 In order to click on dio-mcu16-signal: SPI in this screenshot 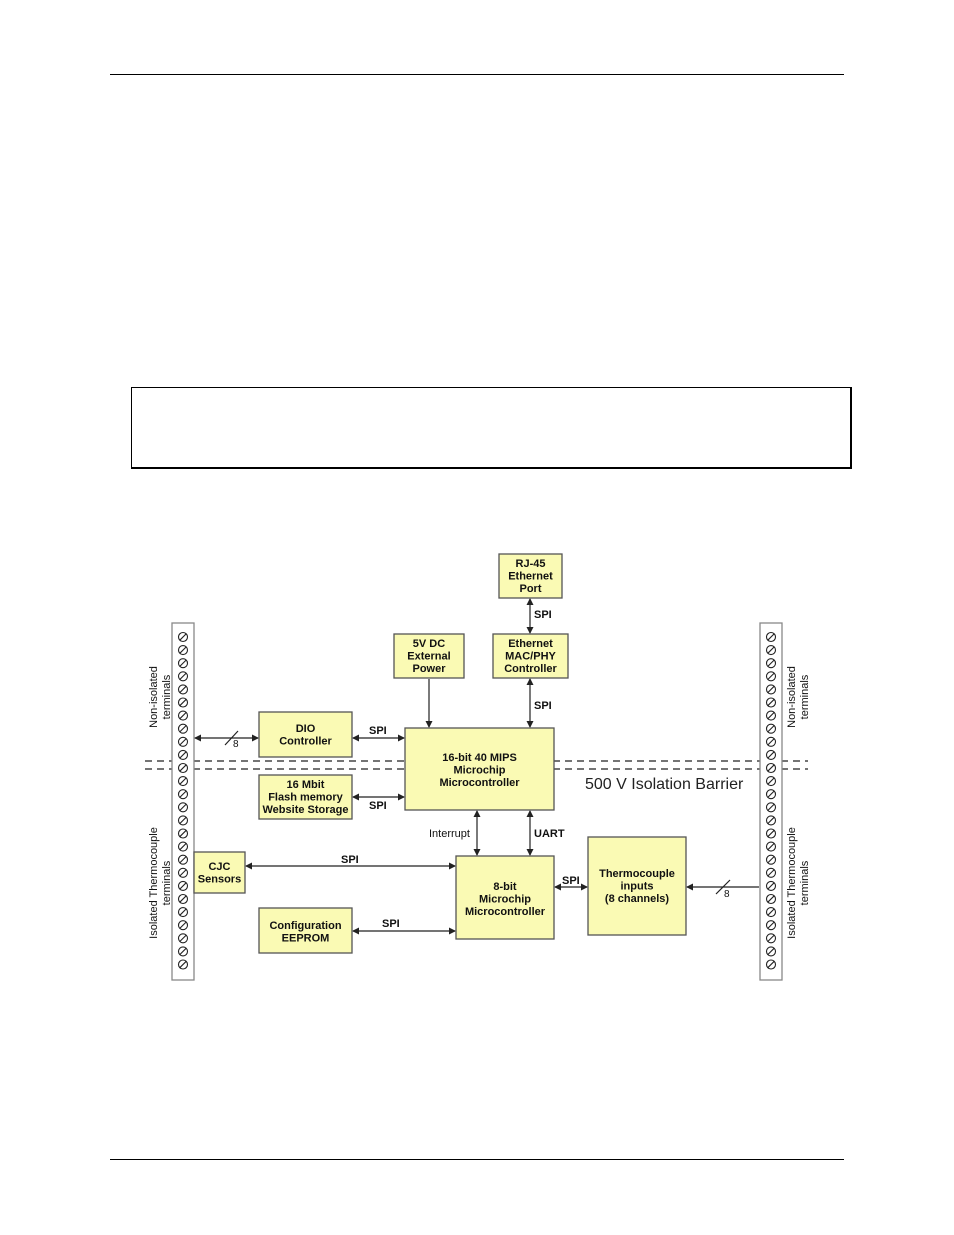, I will do `click(378, 731)`.